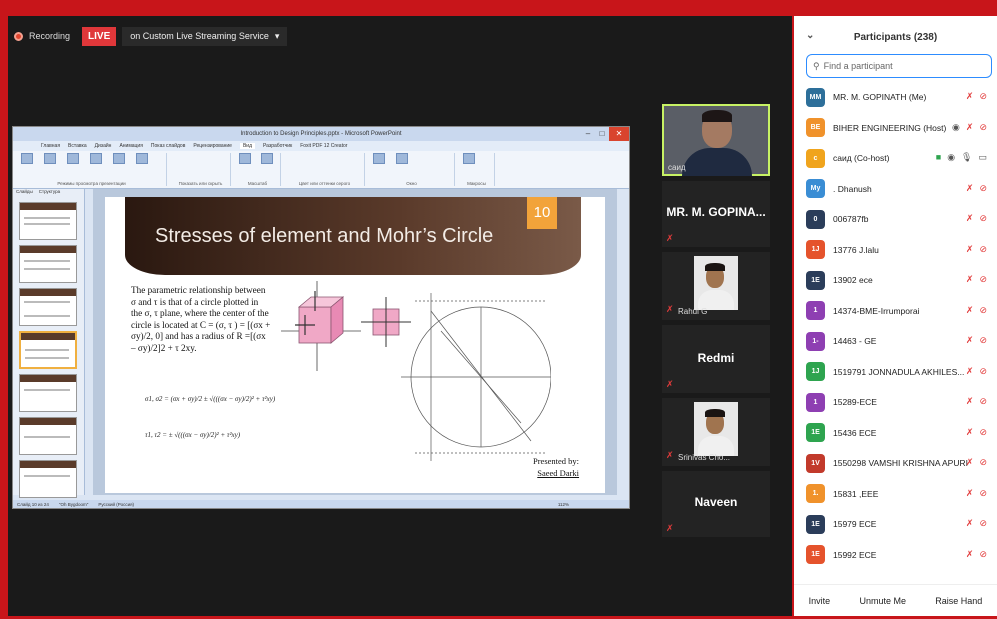 This screenshot has height=619, width=997. I want to click on participant-name: MR. M. GOPINATH (Me), so click(880, 97).